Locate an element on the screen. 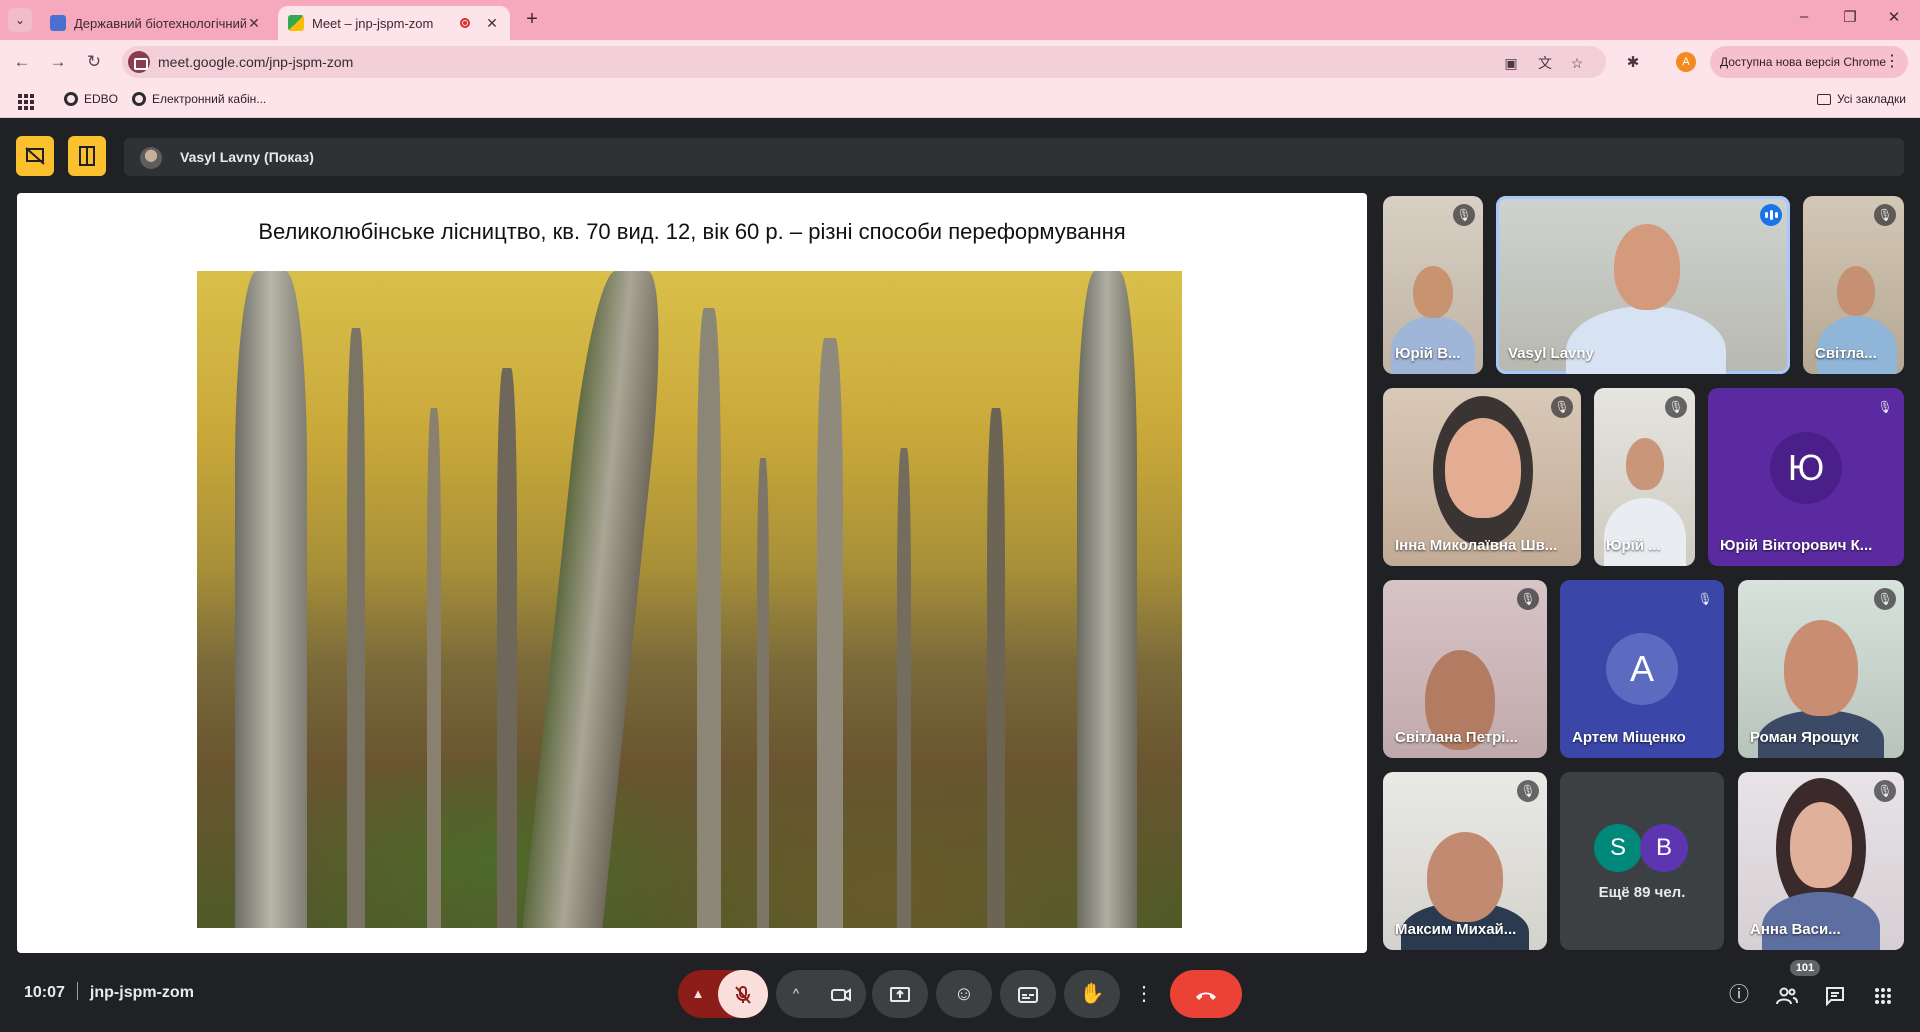 This screenshot has width=1920, height=1032. tab-favicon-icon is located at coordinates (58, 23).